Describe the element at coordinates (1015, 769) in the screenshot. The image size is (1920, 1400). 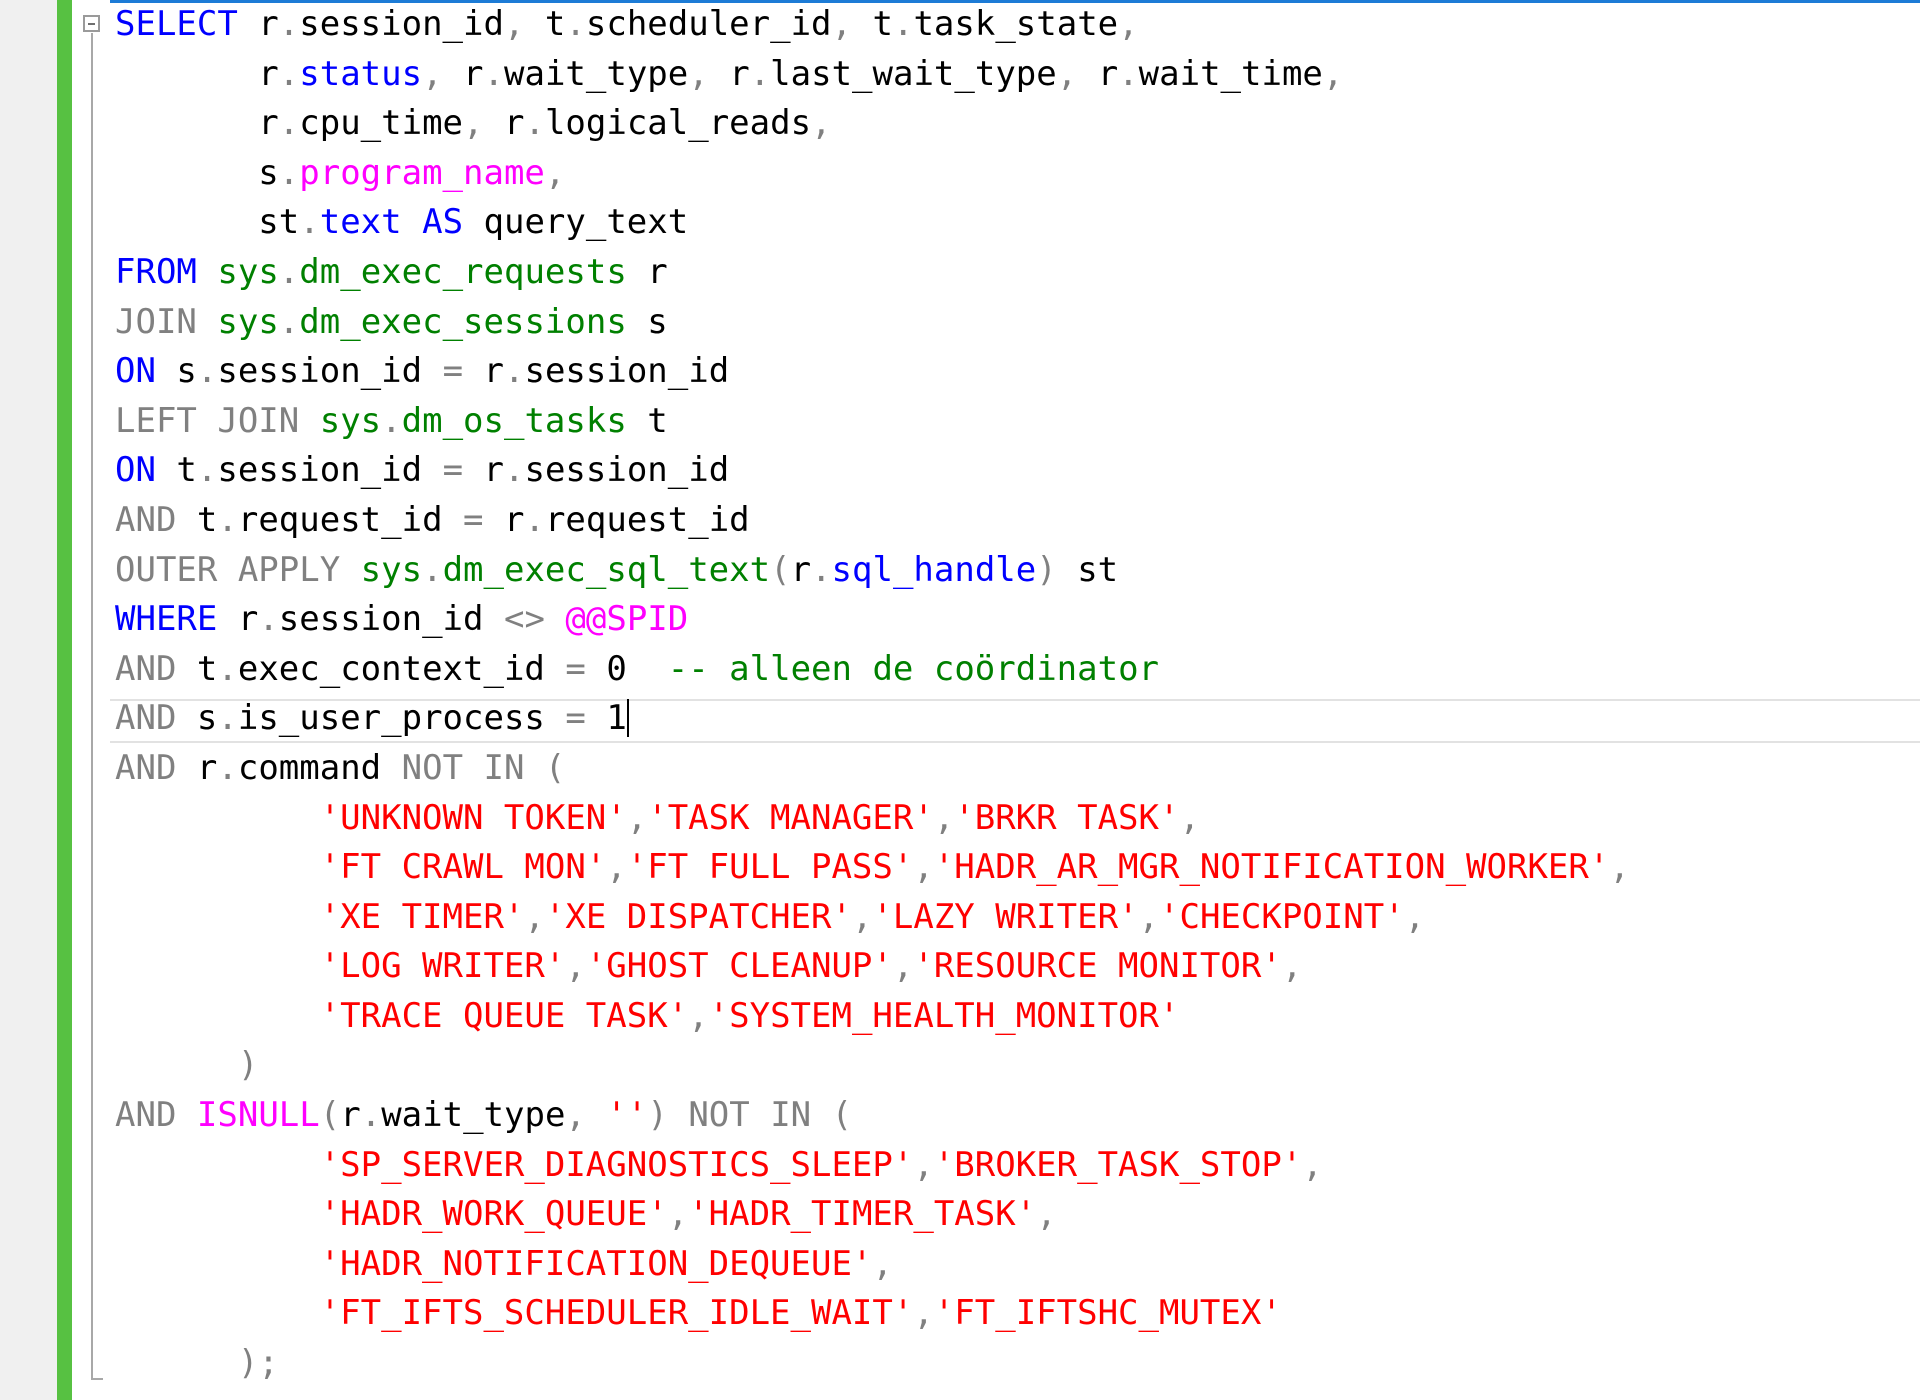
I see `code-line: AND r.command NOT IN (` at that location.